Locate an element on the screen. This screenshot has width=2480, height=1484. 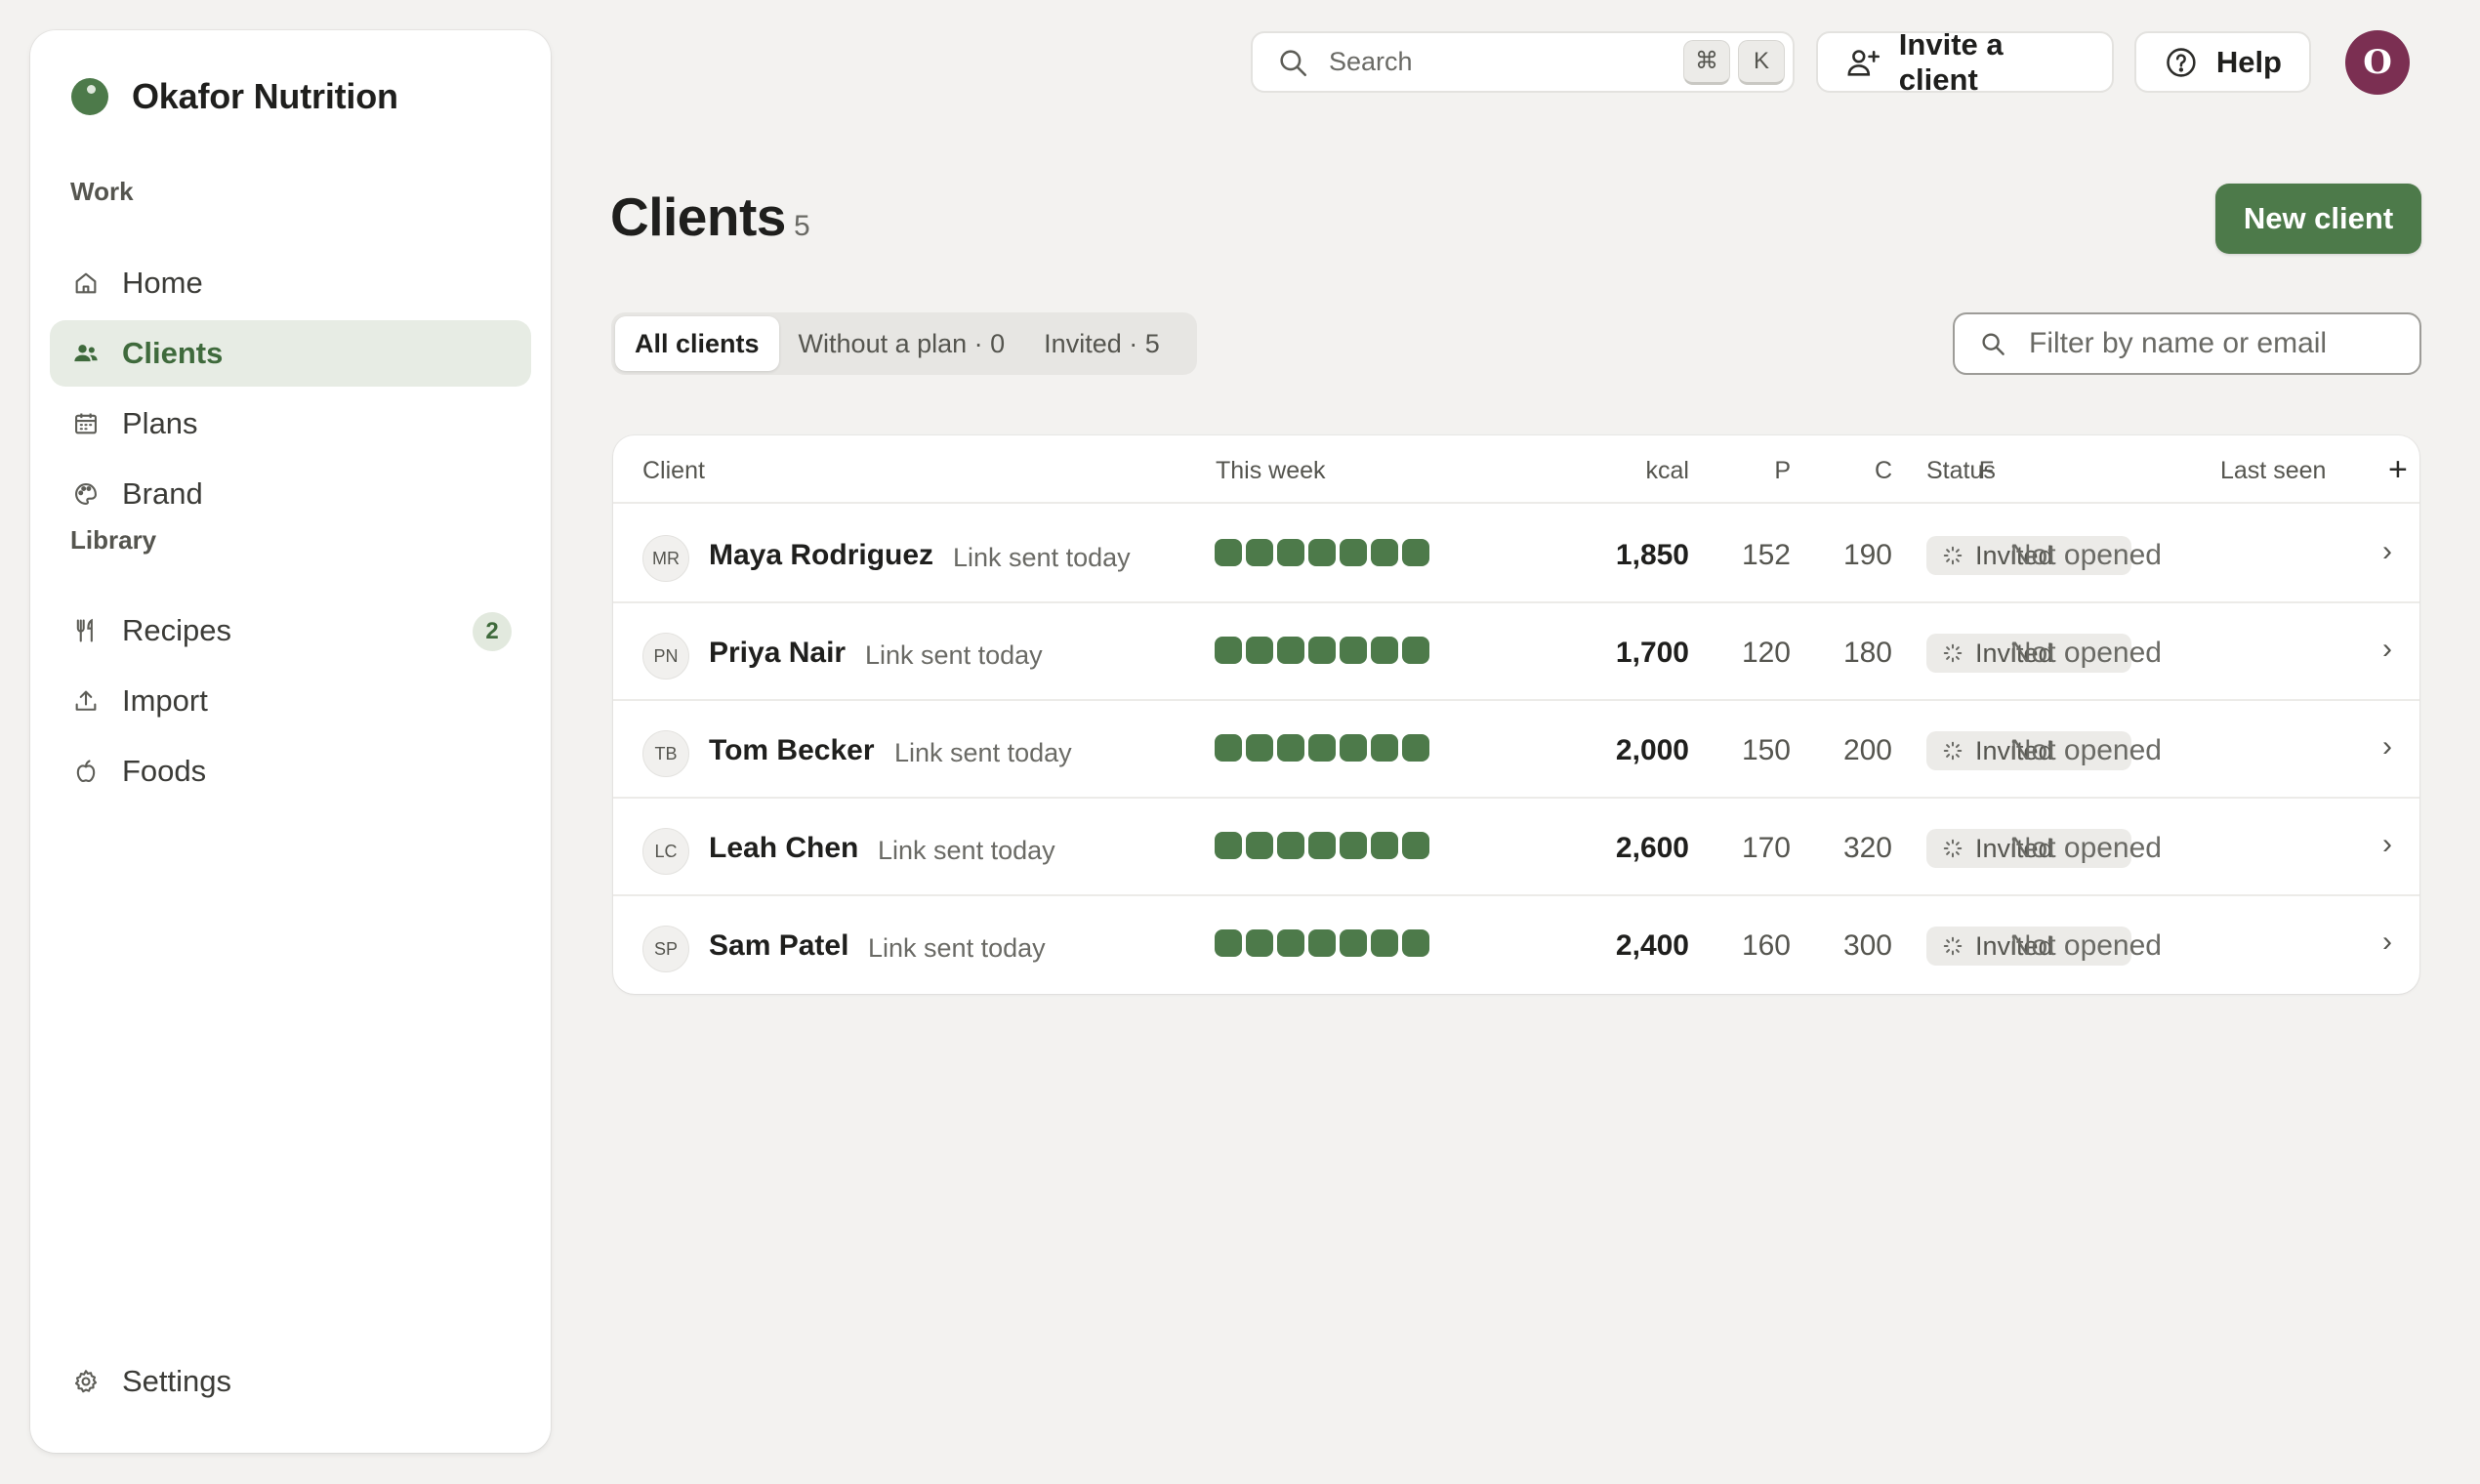
users-icon is located at coordinates (86, 354).